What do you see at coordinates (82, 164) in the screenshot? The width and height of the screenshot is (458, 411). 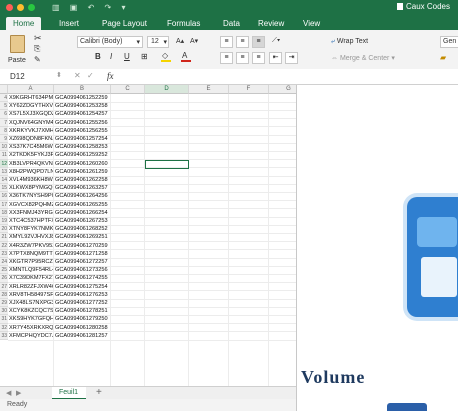 I see `table-cell-b: GCA0994061260260` at bounding box center [82, 164].